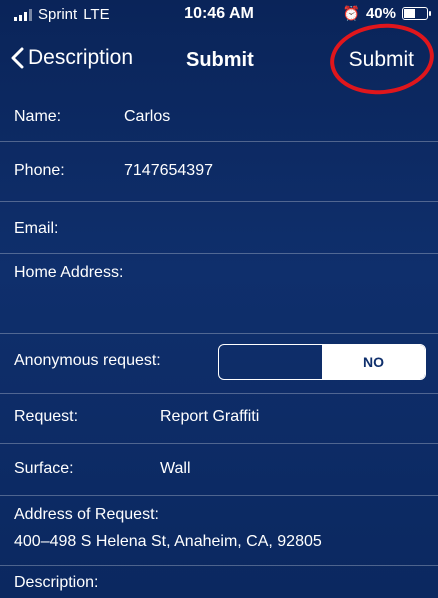 The height and width of the screenshot is (598, 438). I want to click on surface-value: Wall, so click(175, 468).